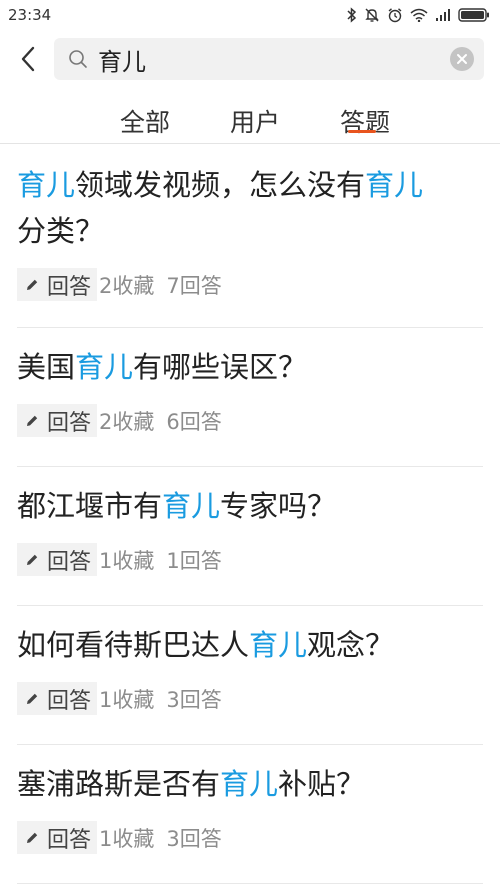 The width and height of the screenshot is (500, 889). I want to click on question-title: 都江堰市有育儿专家吗？, so click(250, 506).